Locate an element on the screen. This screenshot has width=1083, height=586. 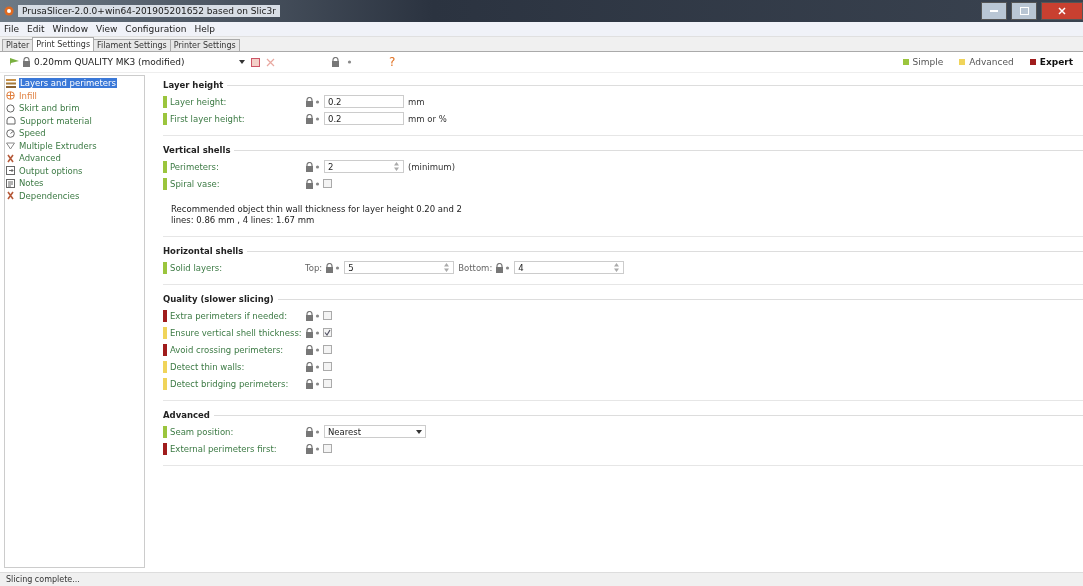
tab: Print Settings is located at coordinates (63, 44).